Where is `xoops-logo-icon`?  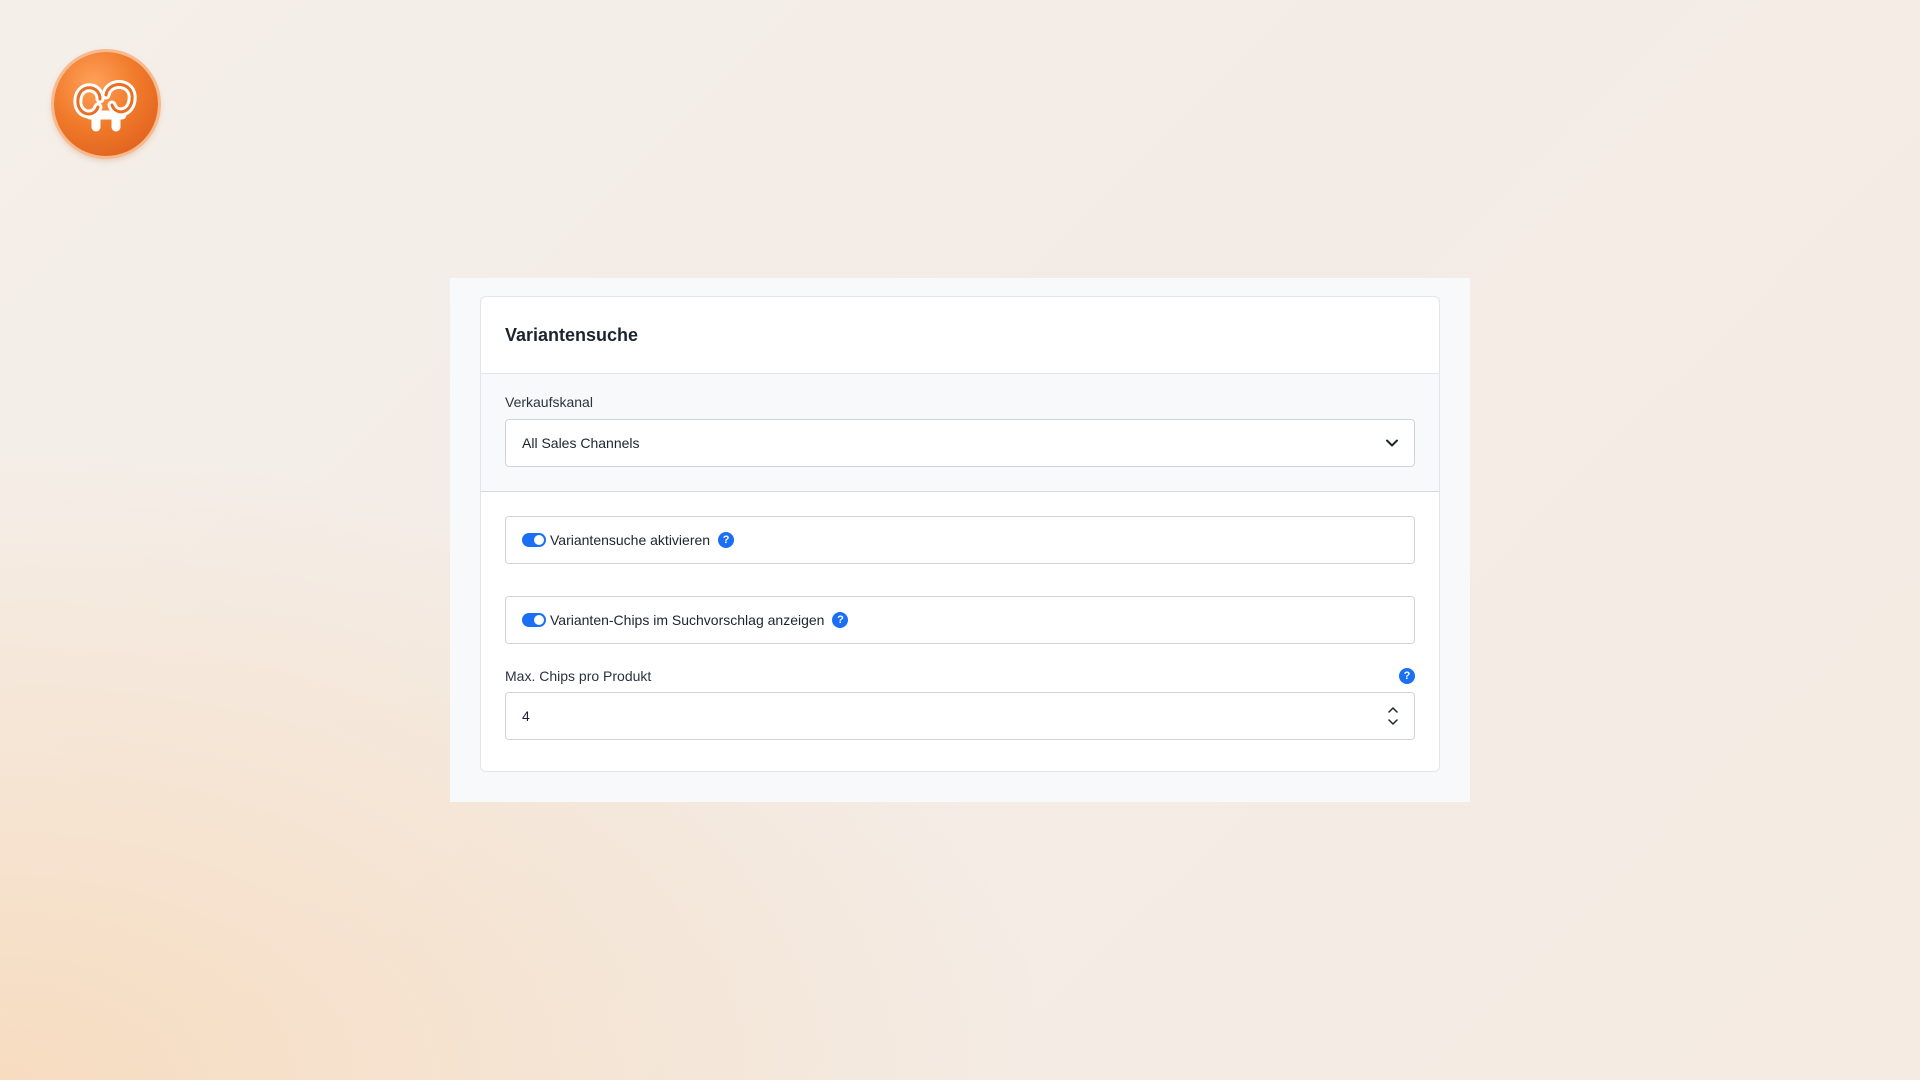 xoops-logo-icon is located at coordinates (105, 106).